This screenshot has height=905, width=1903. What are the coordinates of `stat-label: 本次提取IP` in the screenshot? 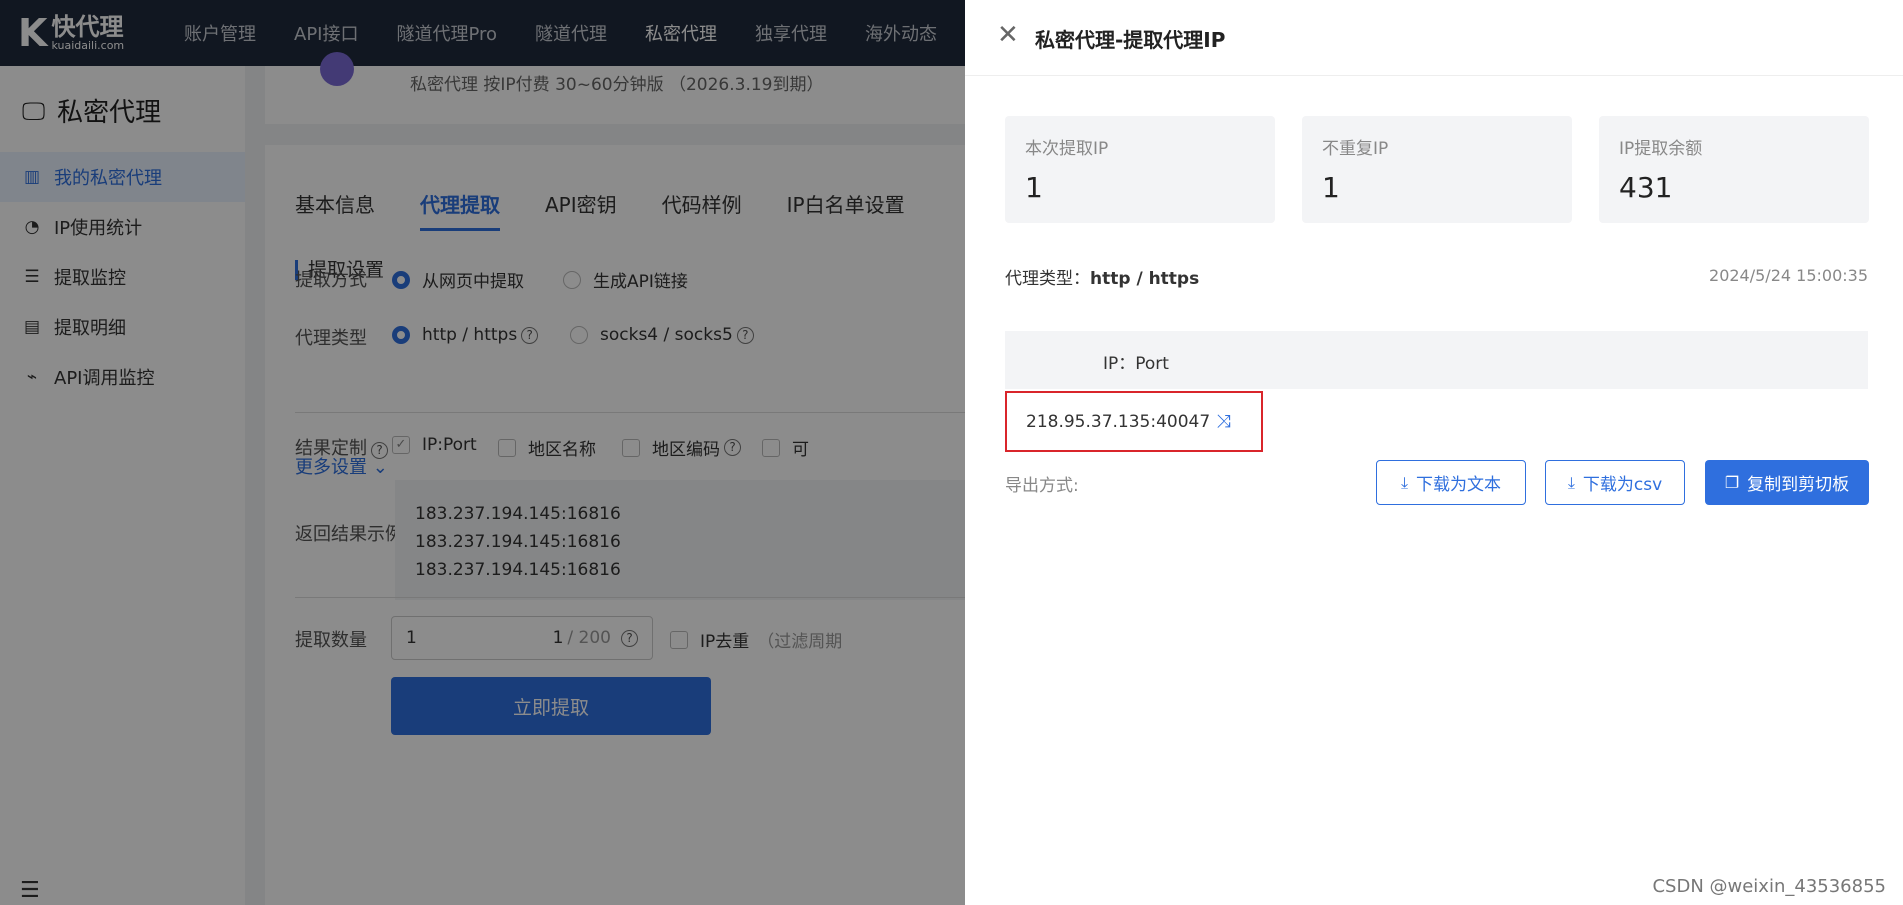 It's located at (1067, 149).